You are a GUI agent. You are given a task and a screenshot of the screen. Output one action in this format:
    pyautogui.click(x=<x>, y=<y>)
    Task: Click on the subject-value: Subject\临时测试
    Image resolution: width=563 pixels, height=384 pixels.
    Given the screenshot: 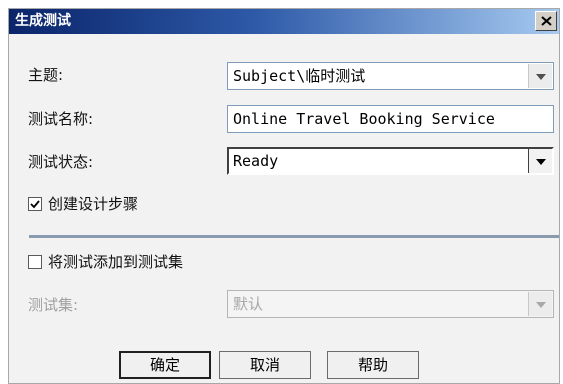 What is the action you would take?
    pyautogui.click(x=299, y=76)
    